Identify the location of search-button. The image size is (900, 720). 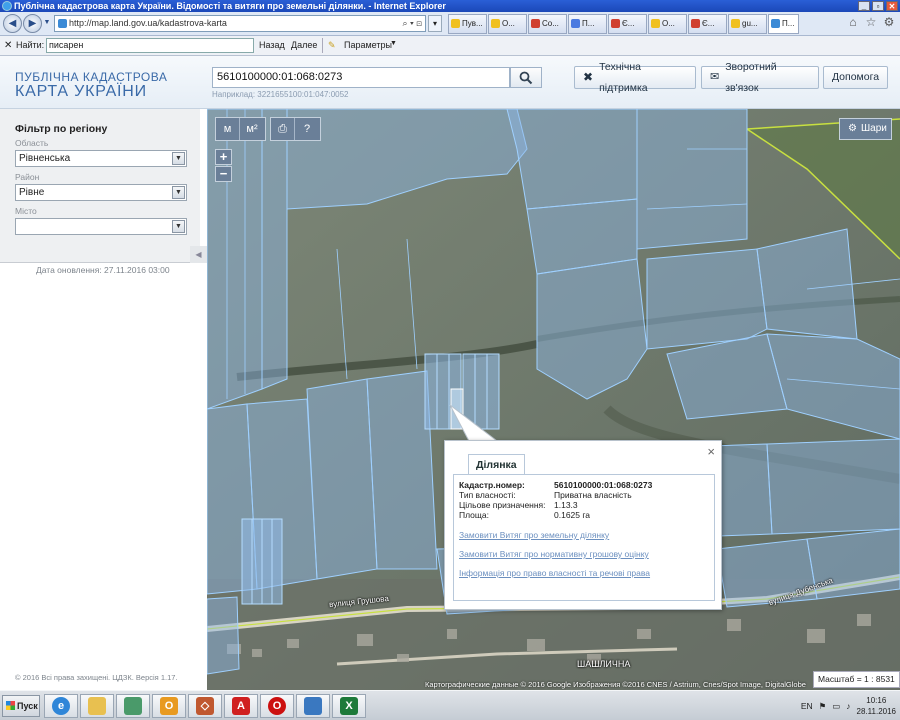
(526, 77).